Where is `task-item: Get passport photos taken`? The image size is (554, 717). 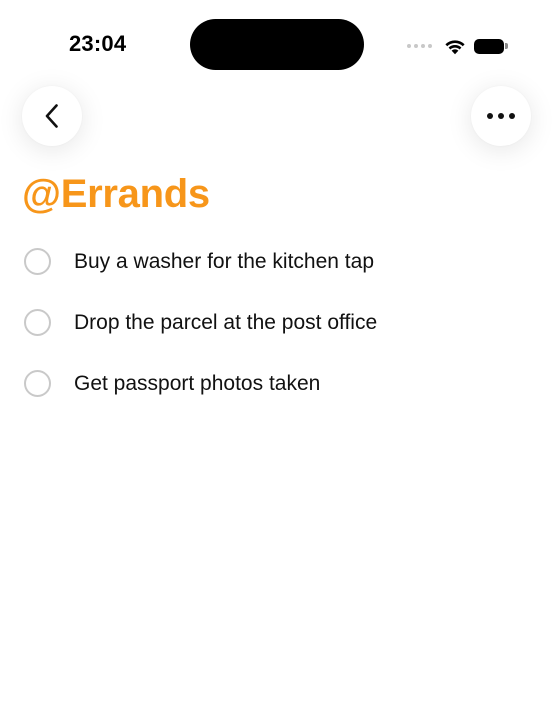 task-item: Get passport photos taken is located at coordinates (277, 383).